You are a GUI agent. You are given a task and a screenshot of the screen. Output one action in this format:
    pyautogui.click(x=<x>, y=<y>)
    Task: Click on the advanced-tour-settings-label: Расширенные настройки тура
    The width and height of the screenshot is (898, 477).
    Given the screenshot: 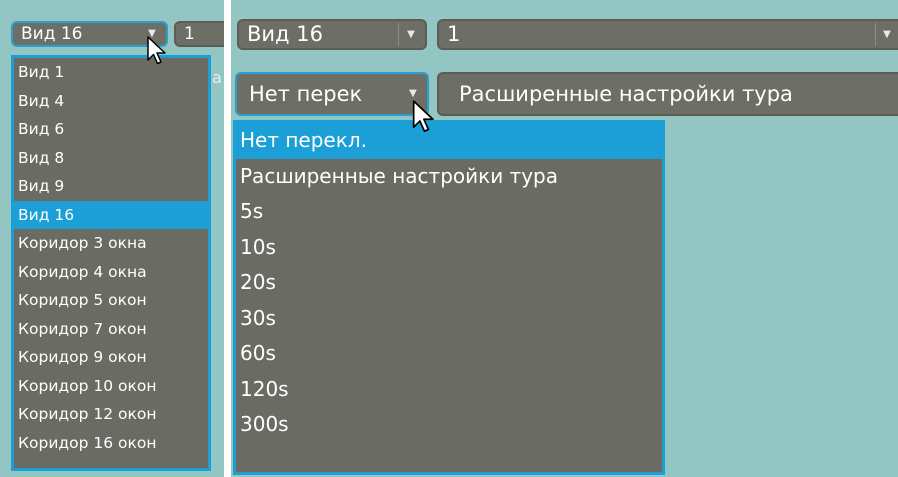 What is the action you would take?
    pyautogui.click(x=626, y=94)
    